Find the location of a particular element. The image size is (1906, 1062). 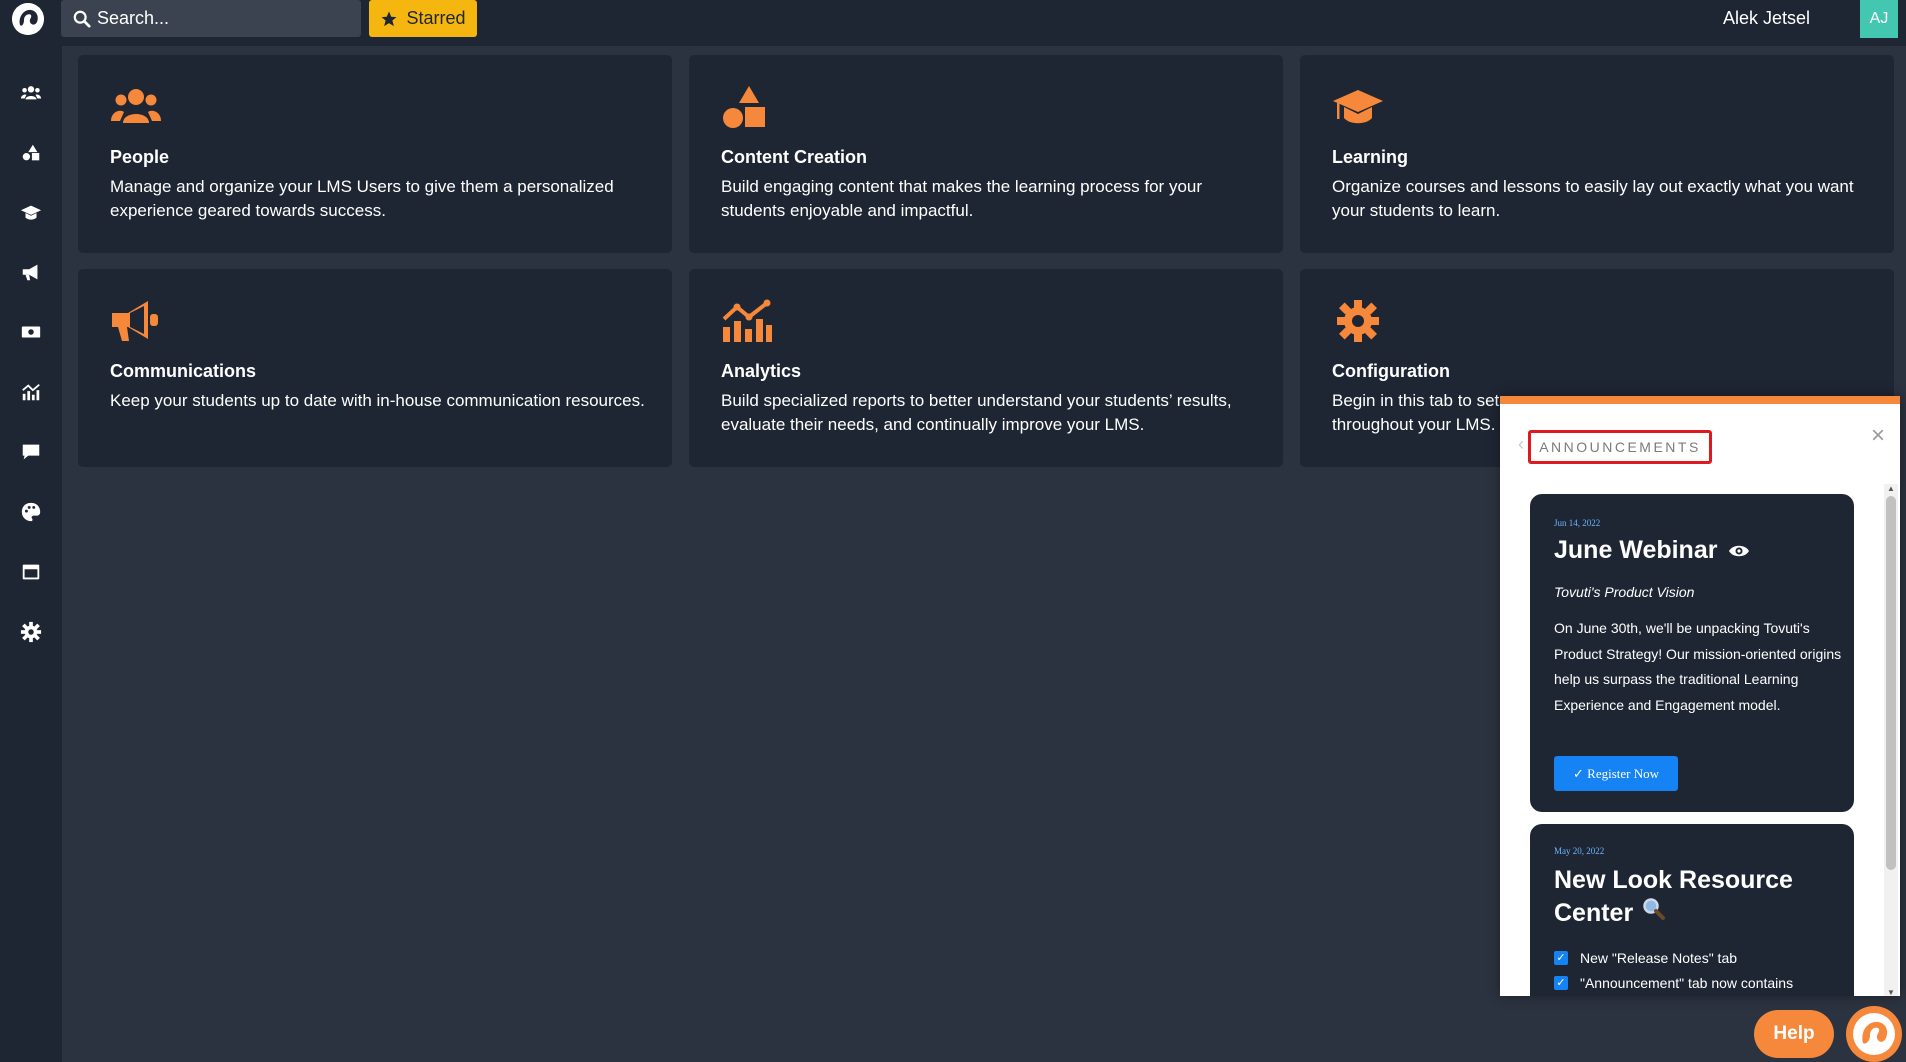

comment-icon is located at coordinates (31, 452).